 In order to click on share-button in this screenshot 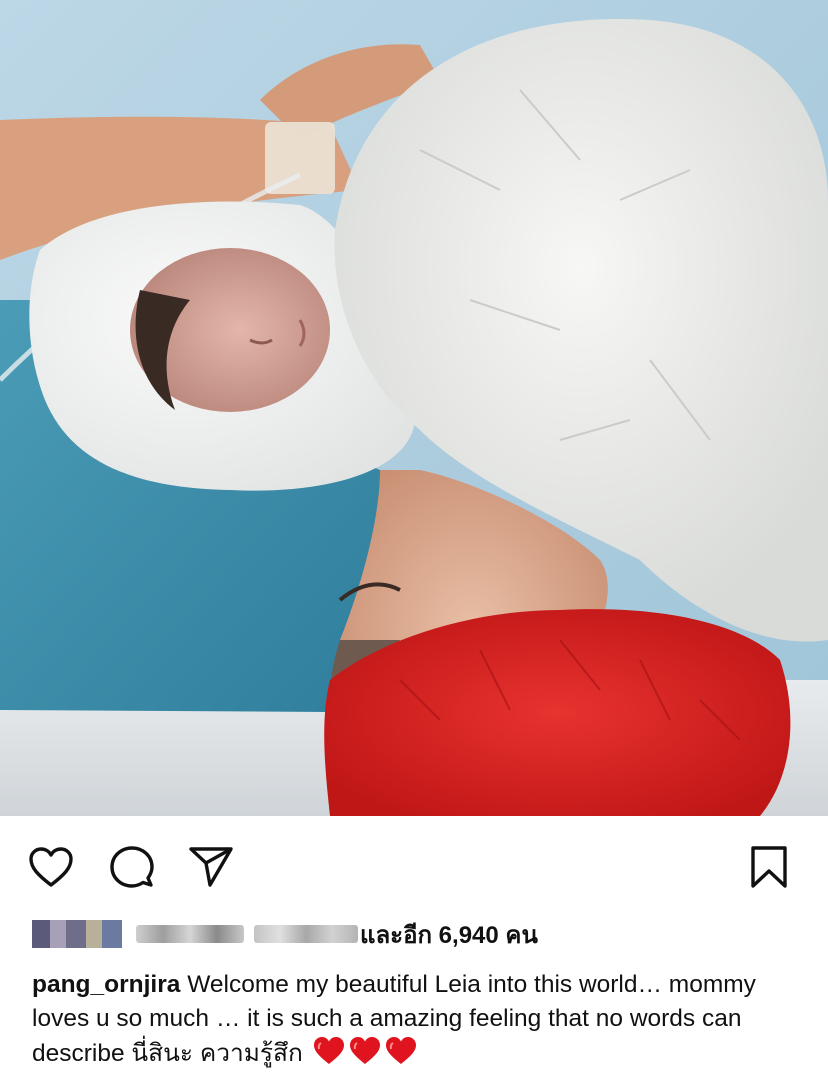, I will do `click(211, 867)`.